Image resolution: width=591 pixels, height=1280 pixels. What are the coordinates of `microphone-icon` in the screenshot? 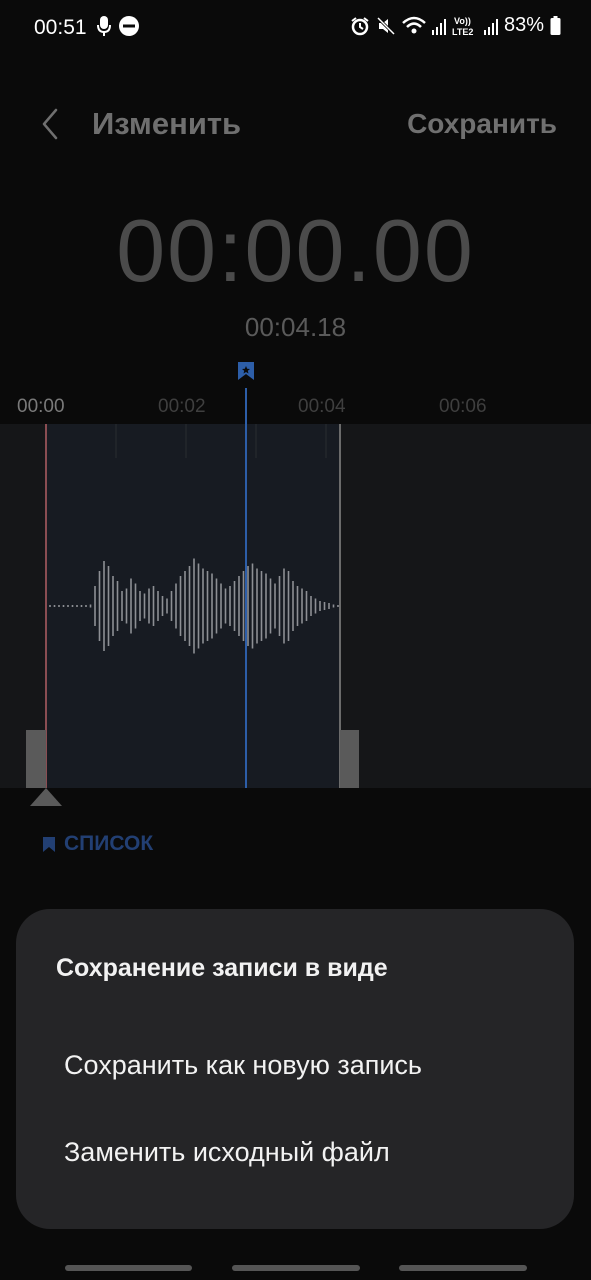 It's located at (104, 26).